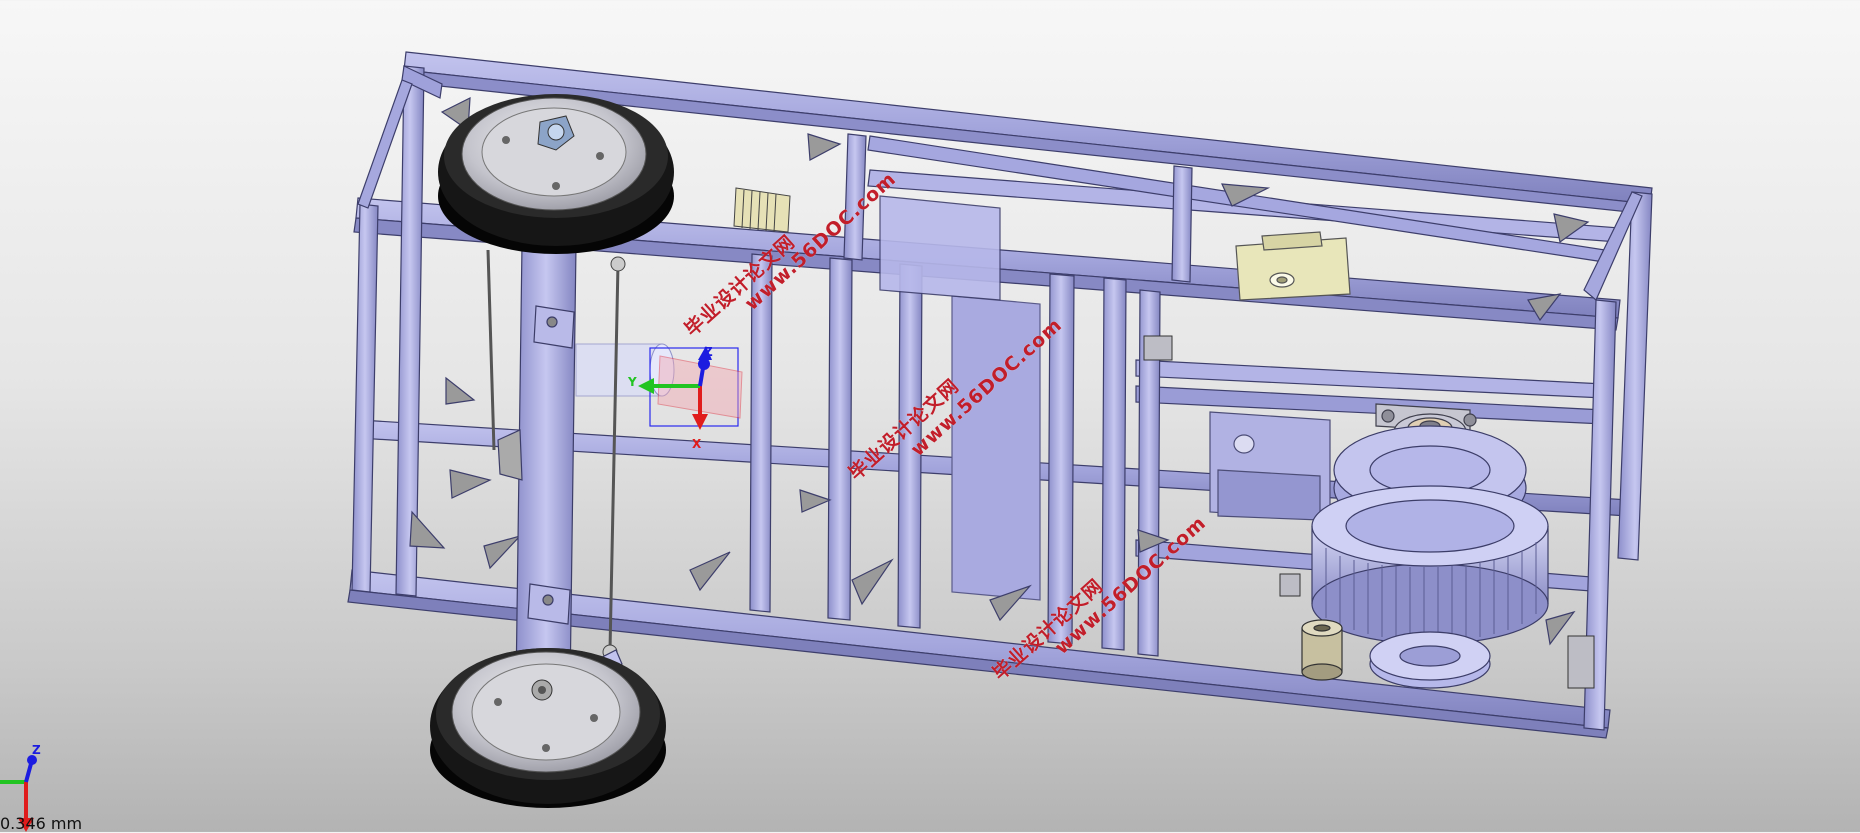 This screenshot has height=833, width=1860. What do you see at coordinates (697, 444) in the screenshot?
I see `gizmo-x-label: X` at bounding box center [697, 444].